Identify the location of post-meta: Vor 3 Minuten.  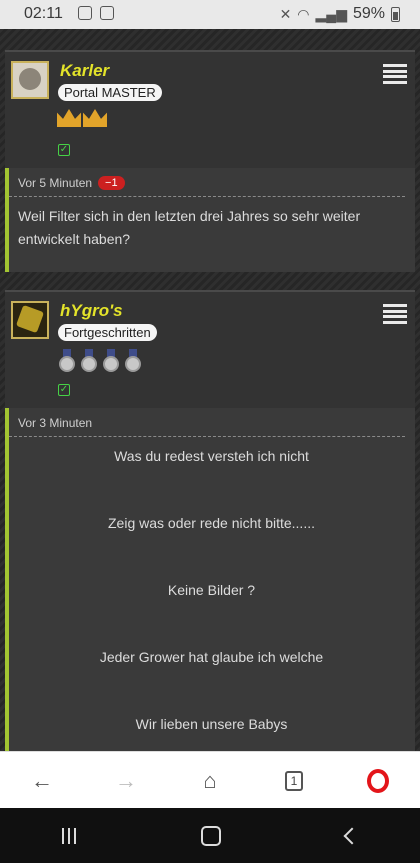
(207, 422).